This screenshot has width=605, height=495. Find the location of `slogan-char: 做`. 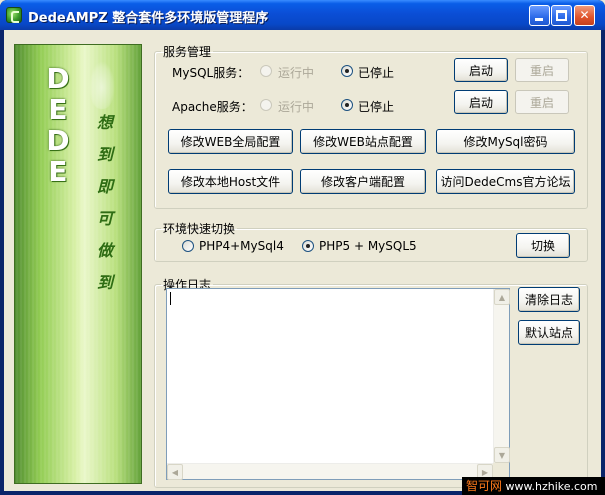

slogan-char: 做 is located at coordinates (104, 250).